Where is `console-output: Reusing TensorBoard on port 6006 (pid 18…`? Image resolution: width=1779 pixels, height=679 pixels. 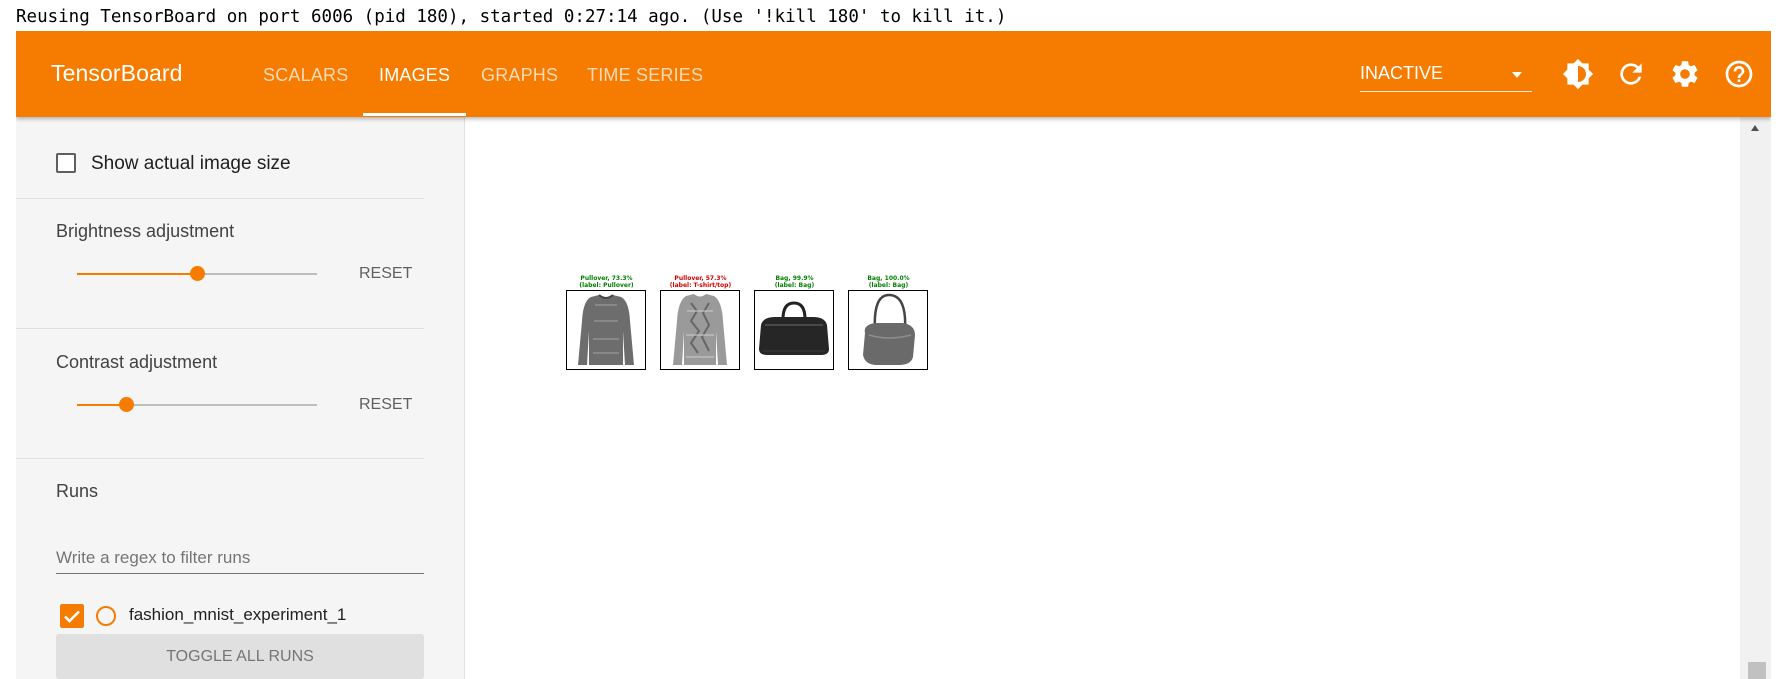
console-output: Reusing TensorBoard on port 6006 (pid 18… is located at coordinates (511, 17).